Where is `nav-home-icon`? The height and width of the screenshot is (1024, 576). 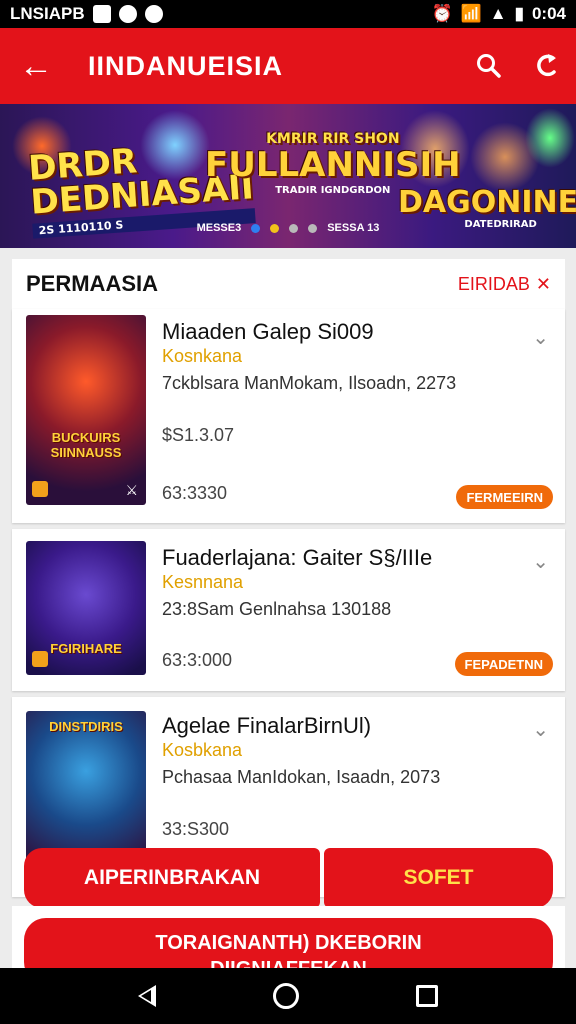 nav-home-icon is located at coordinates (285, 996).